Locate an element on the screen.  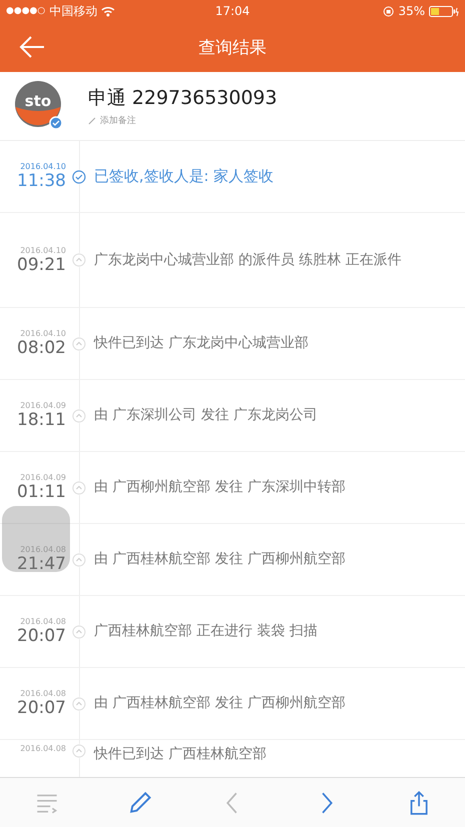
rotation-lock-icon is located at coordinates (388, 11).